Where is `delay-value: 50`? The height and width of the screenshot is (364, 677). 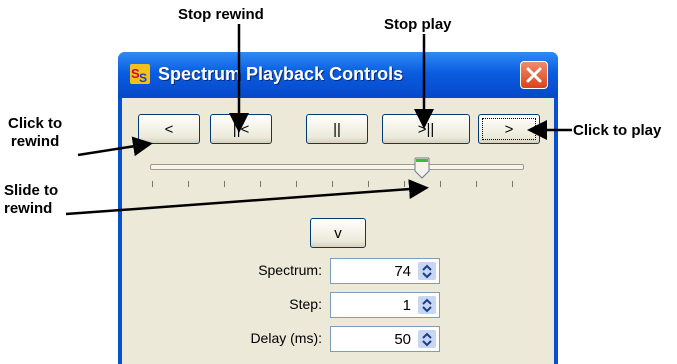 delay-value: 50 is located at coordinates (402, 339).